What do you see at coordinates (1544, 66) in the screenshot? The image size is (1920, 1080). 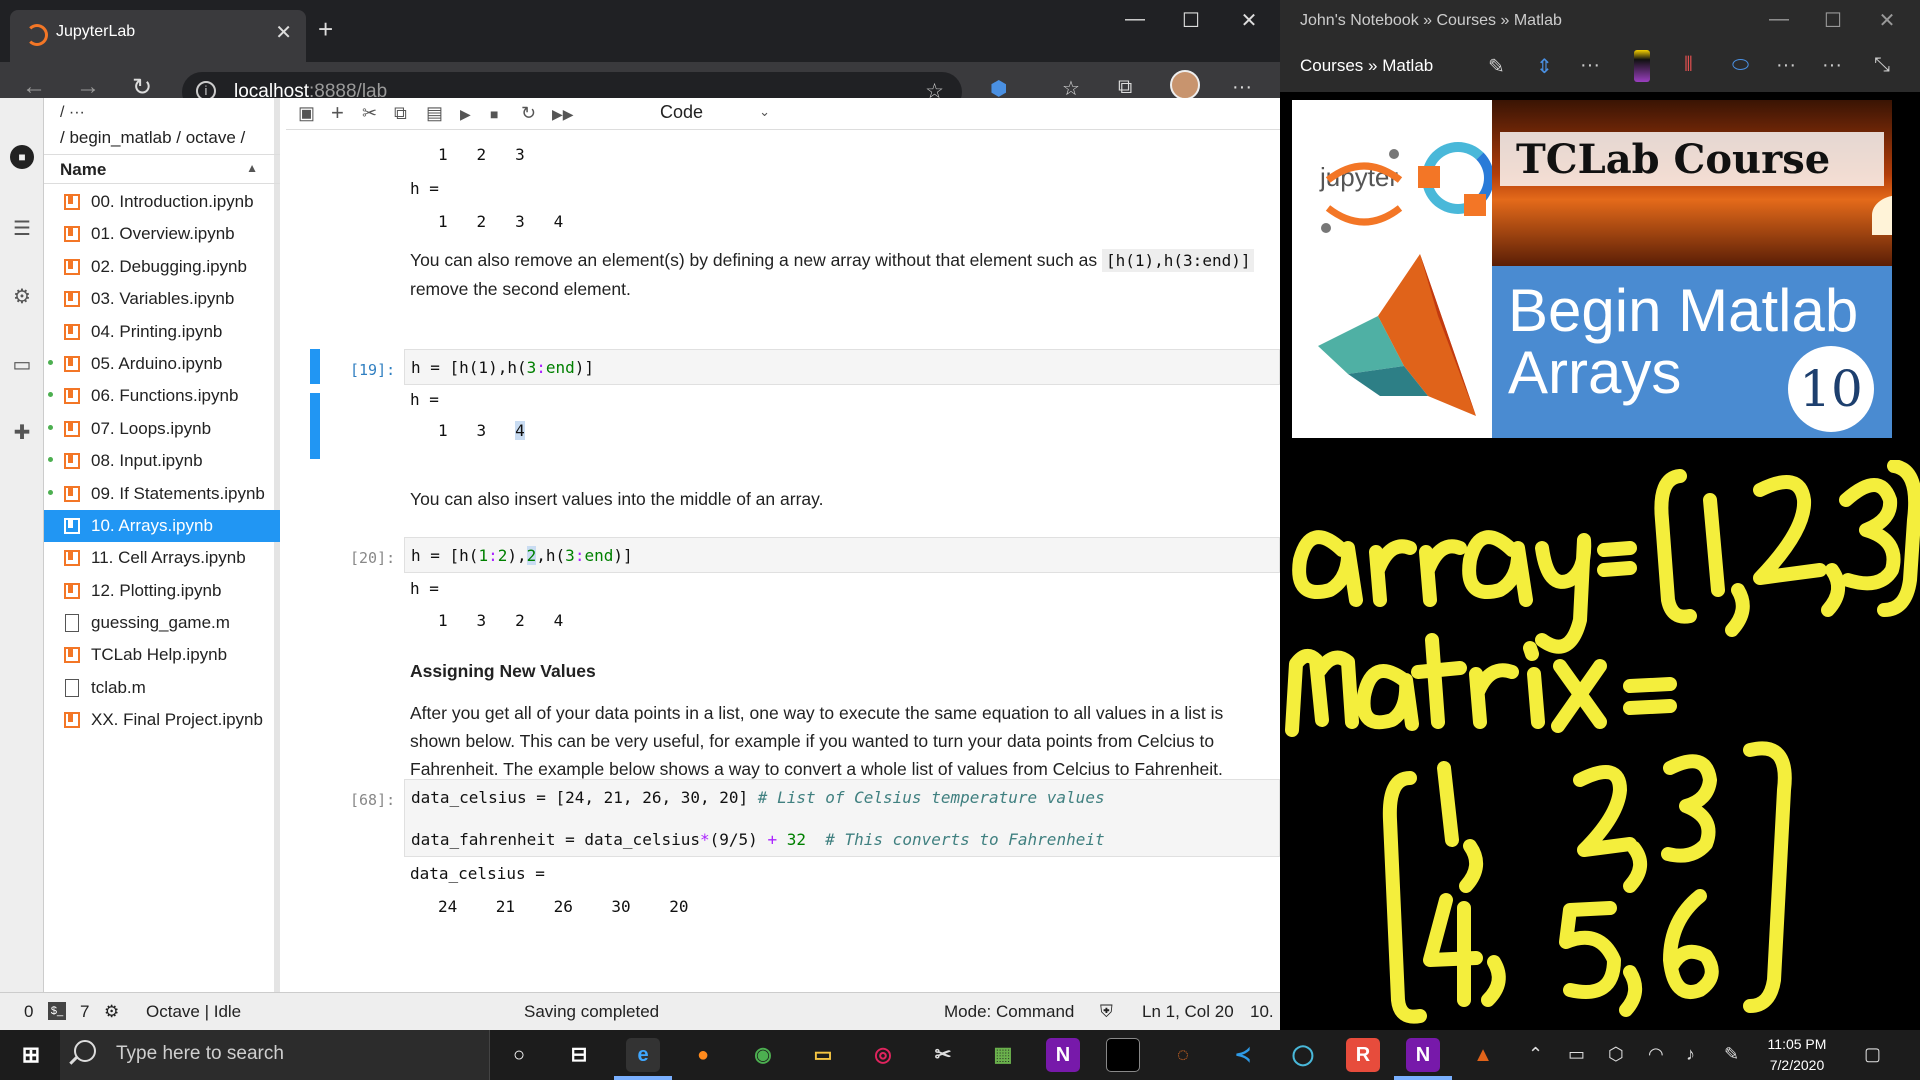 I see `insert-space-icon: ⇕` at bounding box center [1544, 66].